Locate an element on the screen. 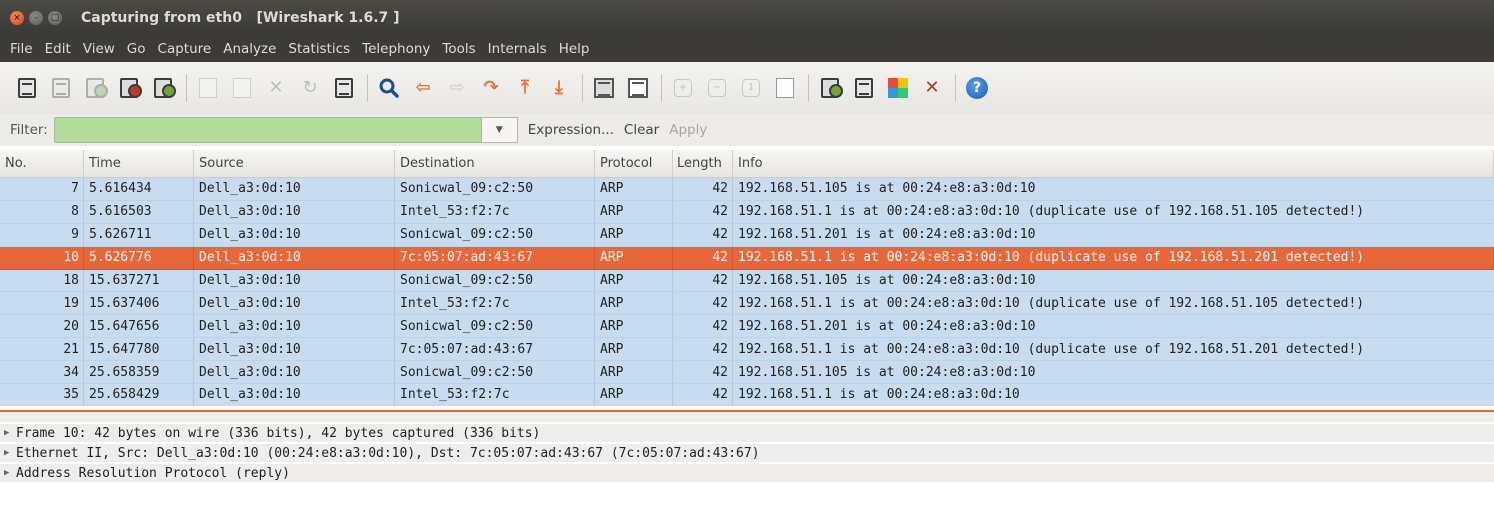  display-filters-icon is located at coordinates (864, 88).